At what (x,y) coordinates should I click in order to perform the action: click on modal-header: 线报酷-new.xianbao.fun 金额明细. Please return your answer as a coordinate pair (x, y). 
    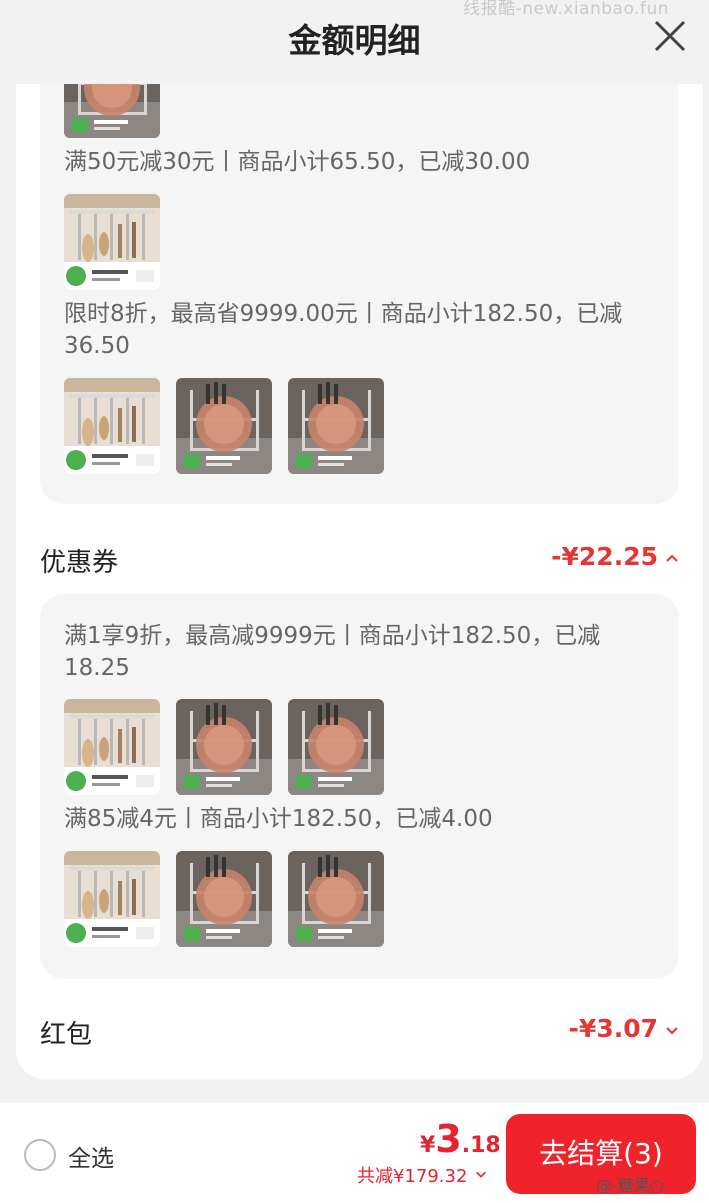
    Looking at the image, I should click on (354, 42).